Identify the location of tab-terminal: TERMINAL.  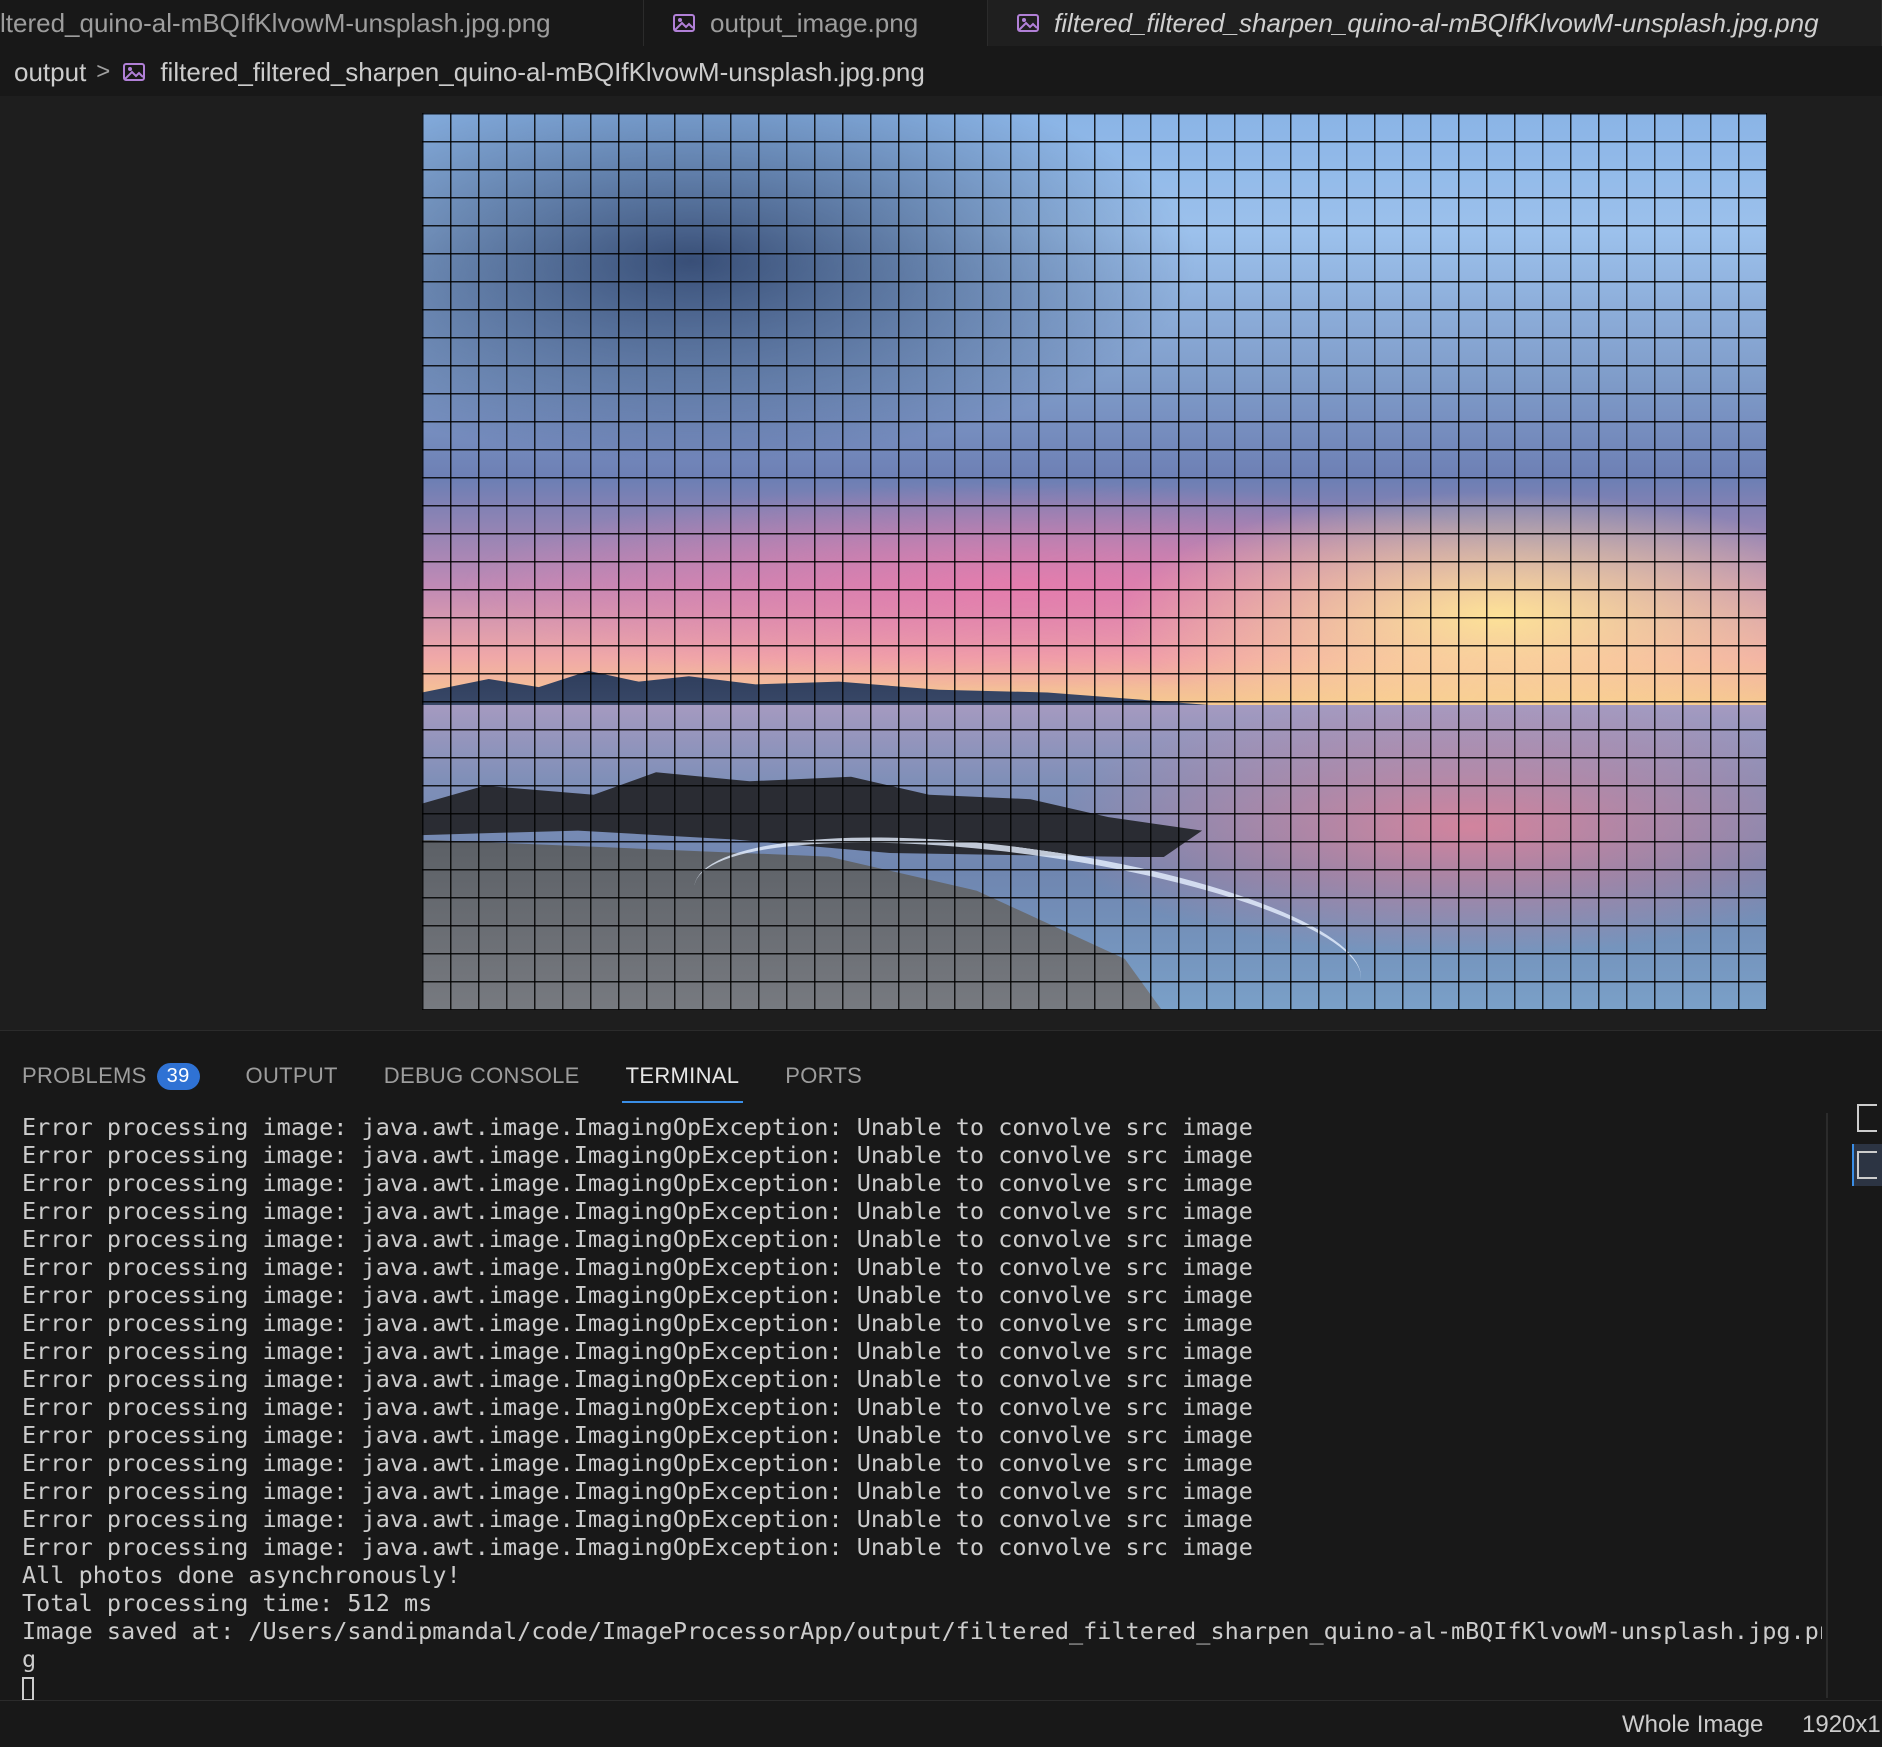
(682, 1078).